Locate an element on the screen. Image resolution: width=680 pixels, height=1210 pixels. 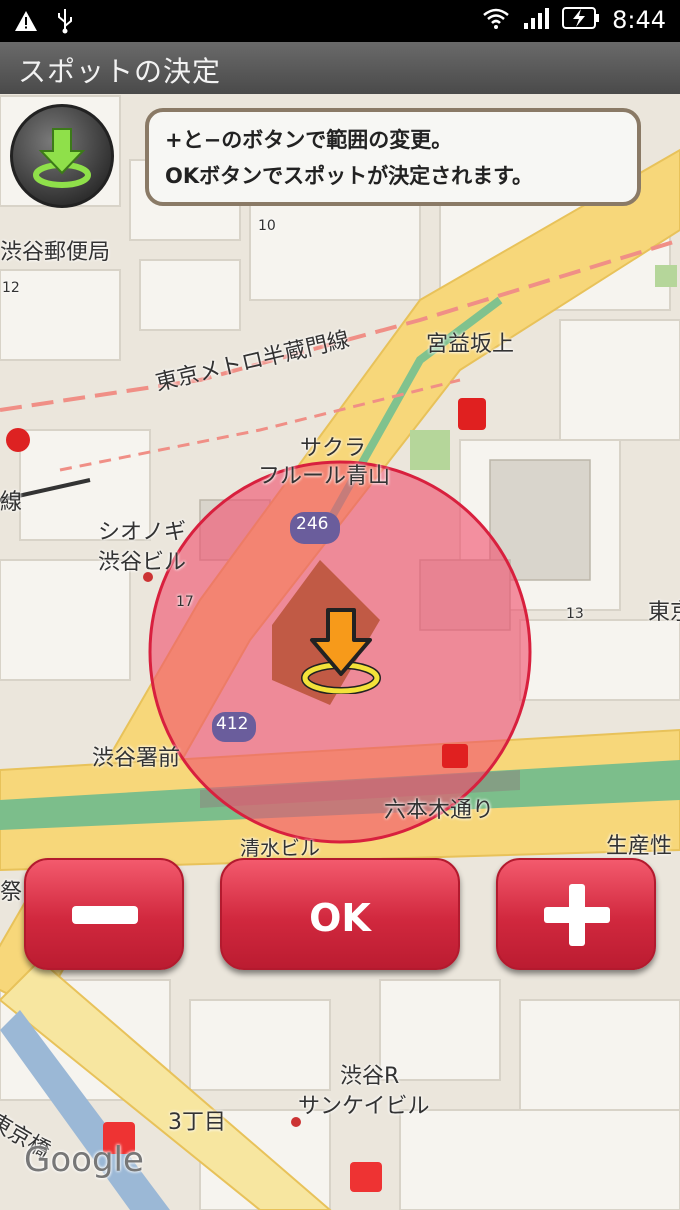
minus-button is located at coordinates (104, 914).